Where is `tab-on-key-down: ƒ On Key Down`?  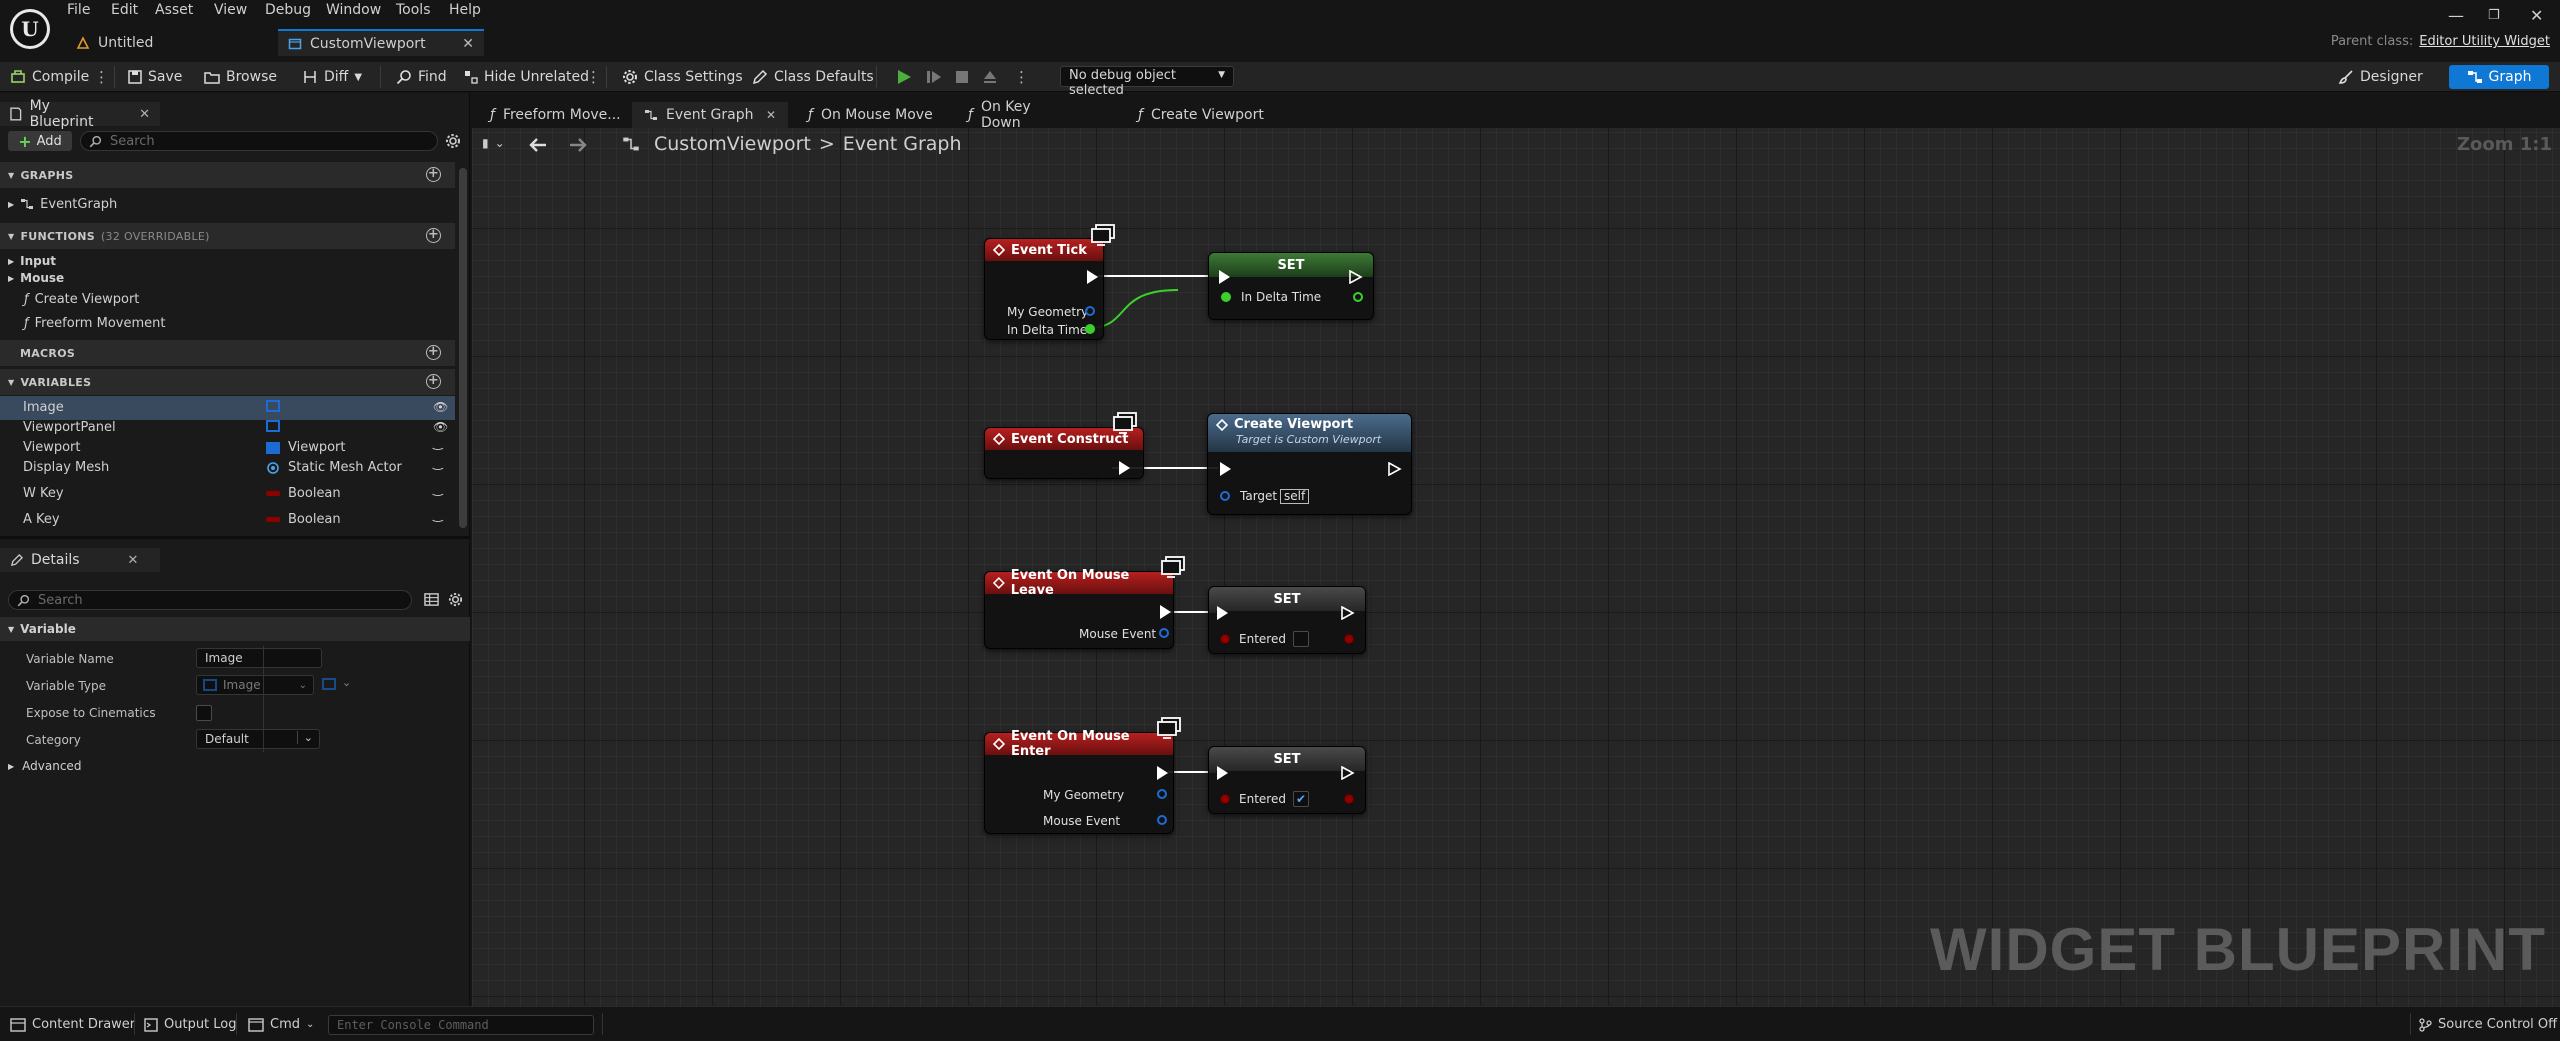 tab-on-key-down: ƒ On Key Down is located at coordinates (1021, 115).